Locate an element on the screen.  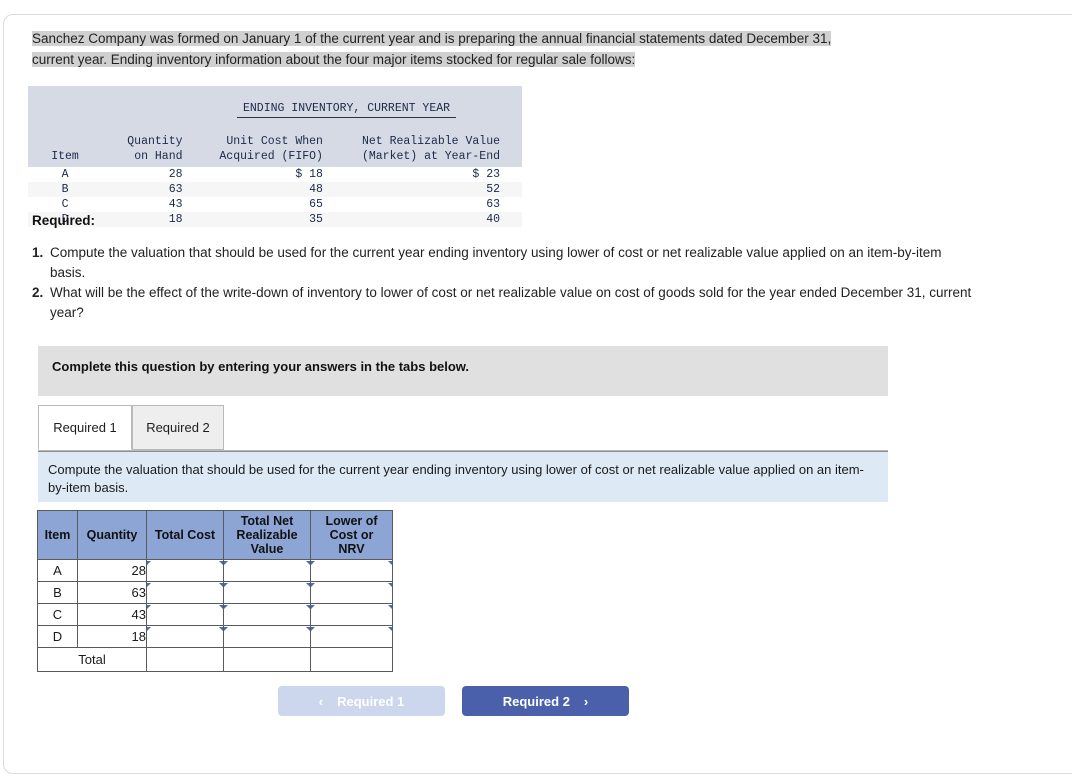
header-quantity: Quantity is located at coordinates (112, 535).